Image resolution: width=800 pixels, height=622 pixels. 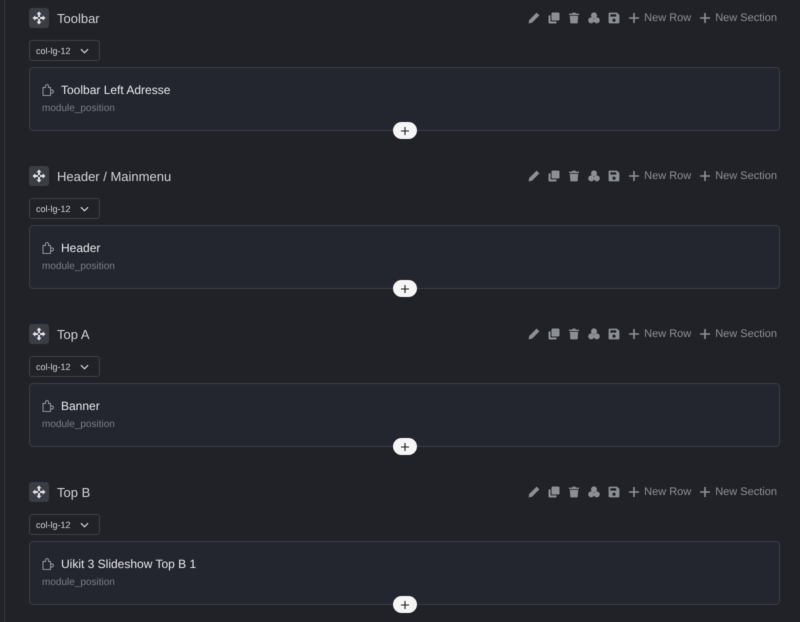 What do you see at coordinates (114, 176) in the screenshot?
I see `section-title: Header / Mainmenu` at bounding box center [114, 176].